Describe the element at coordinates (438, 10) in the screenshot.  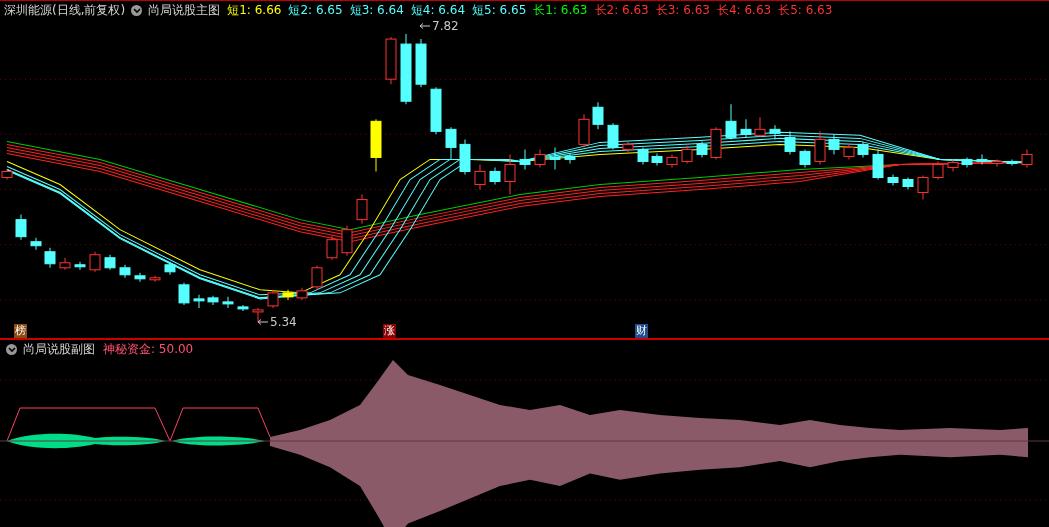
I see `legend-value: 短4: 6.64` at that location.